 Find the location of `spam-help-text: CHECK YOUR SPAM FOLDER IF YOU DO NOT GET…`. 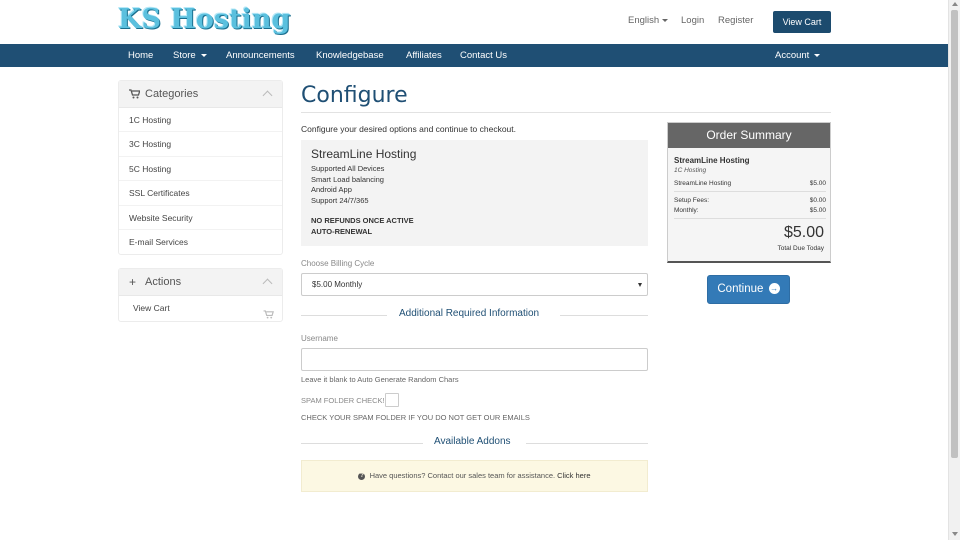

spam-help-text: CHECK YOUR SPAM FOLDER IF YOU DO NOT GET… is located at coordinates (415, 417).